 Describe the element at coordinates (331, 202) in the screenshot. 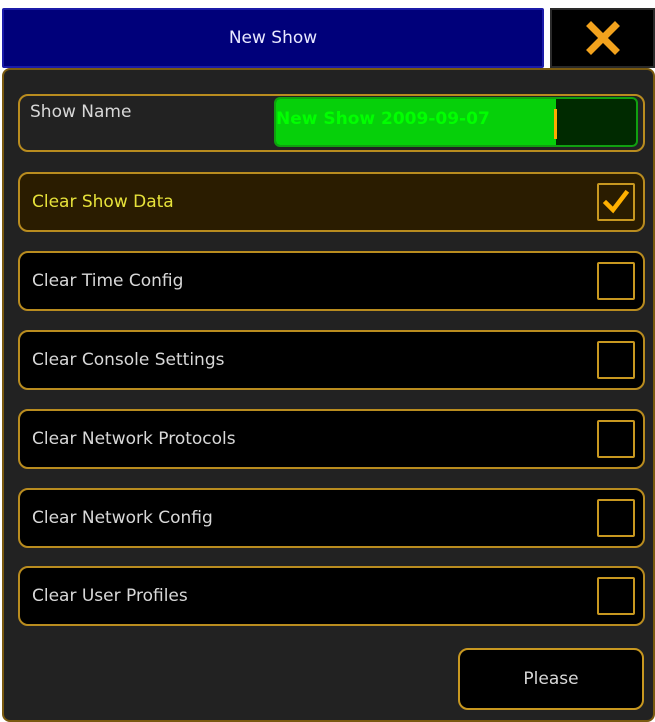

I see `option-clear-show-data: Clear Show Data` at that location.